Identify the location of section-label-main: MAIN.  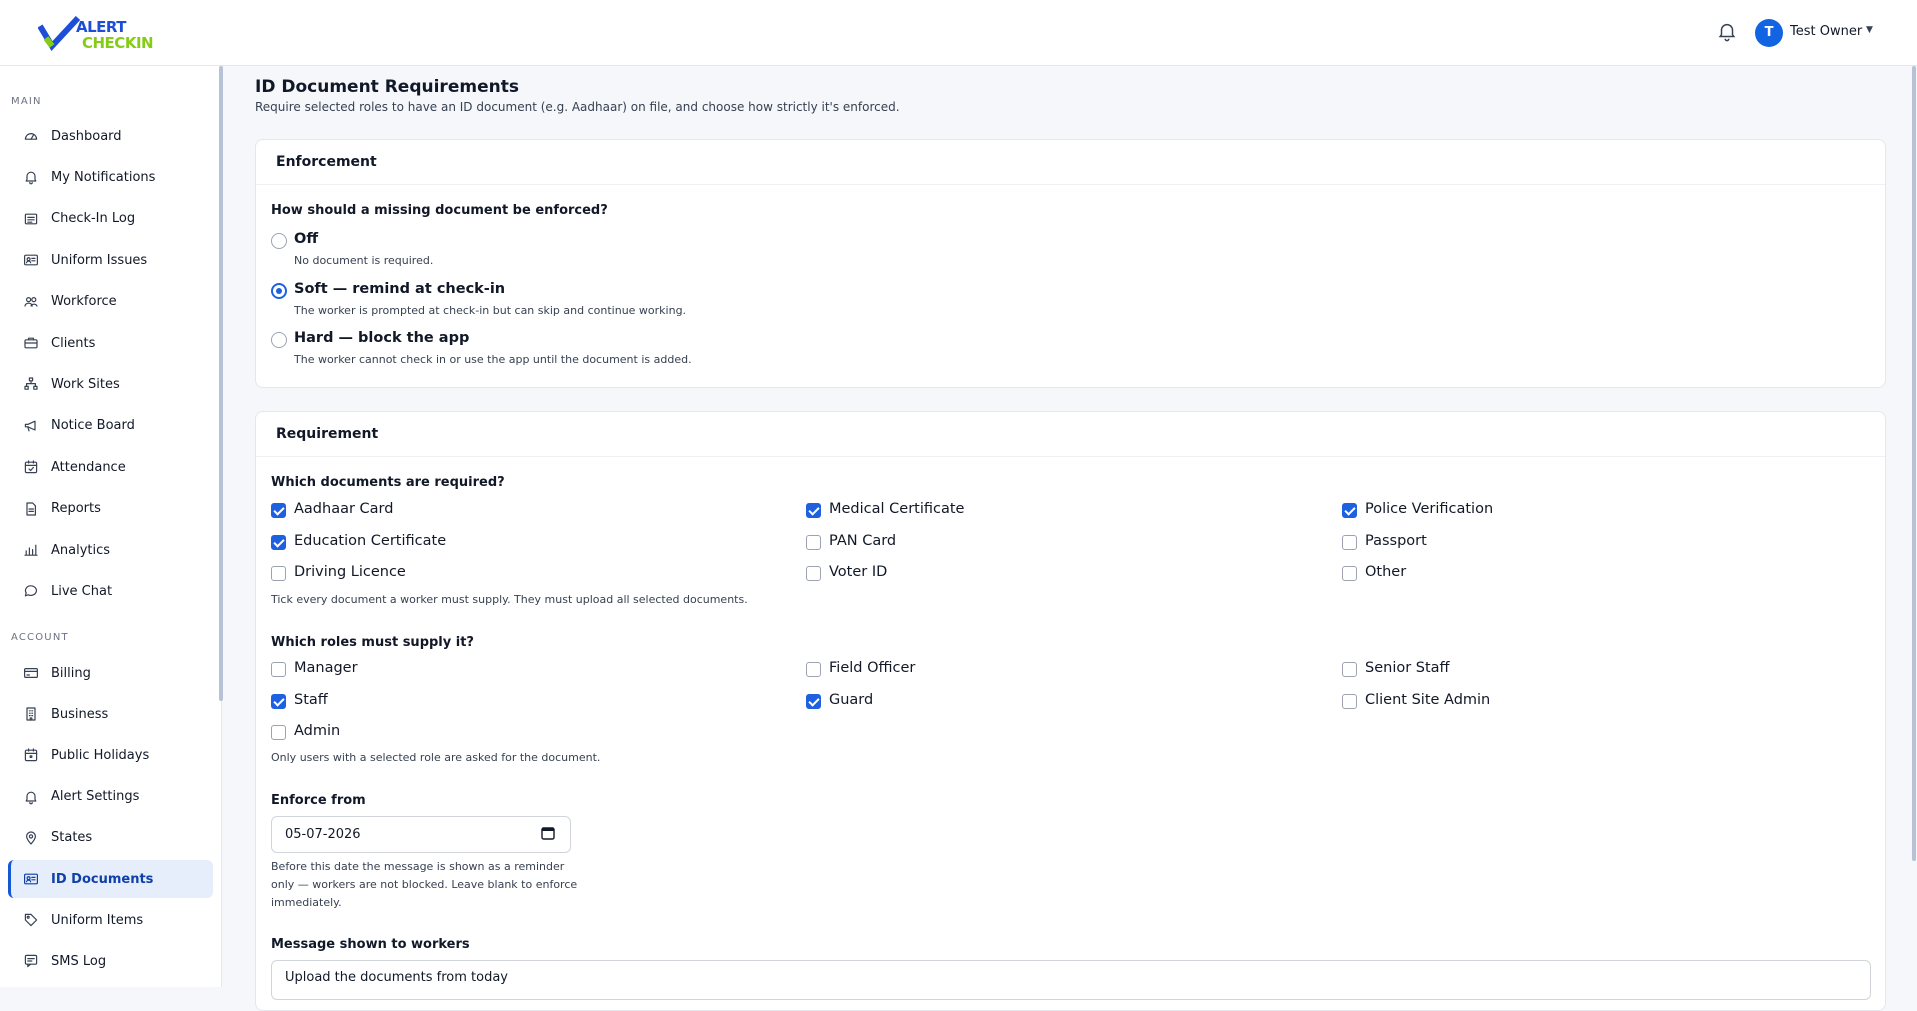
(26, 101).